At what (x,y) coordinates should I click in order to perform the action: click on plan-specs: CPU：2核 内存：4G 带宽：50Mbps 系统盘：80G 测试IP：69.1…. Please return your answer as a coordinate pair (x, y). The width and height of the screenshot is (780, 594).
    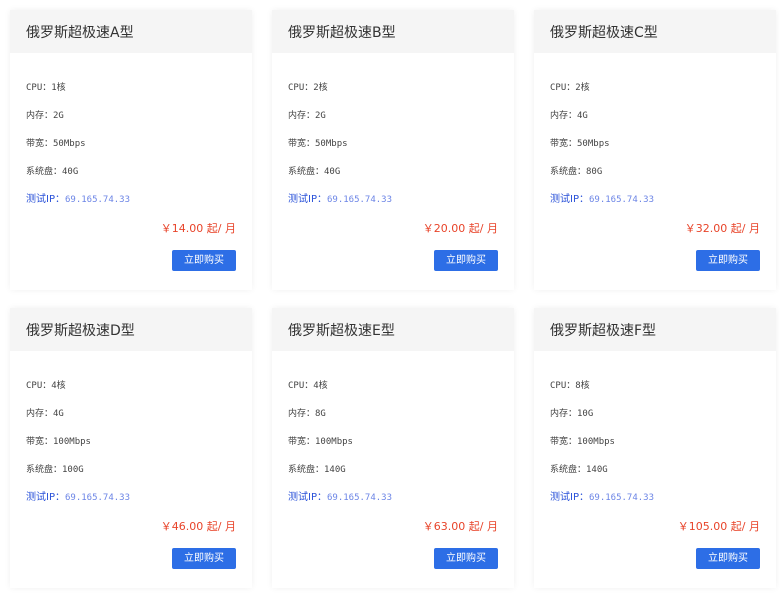
    Looking at the image, I should click on (655, 151).